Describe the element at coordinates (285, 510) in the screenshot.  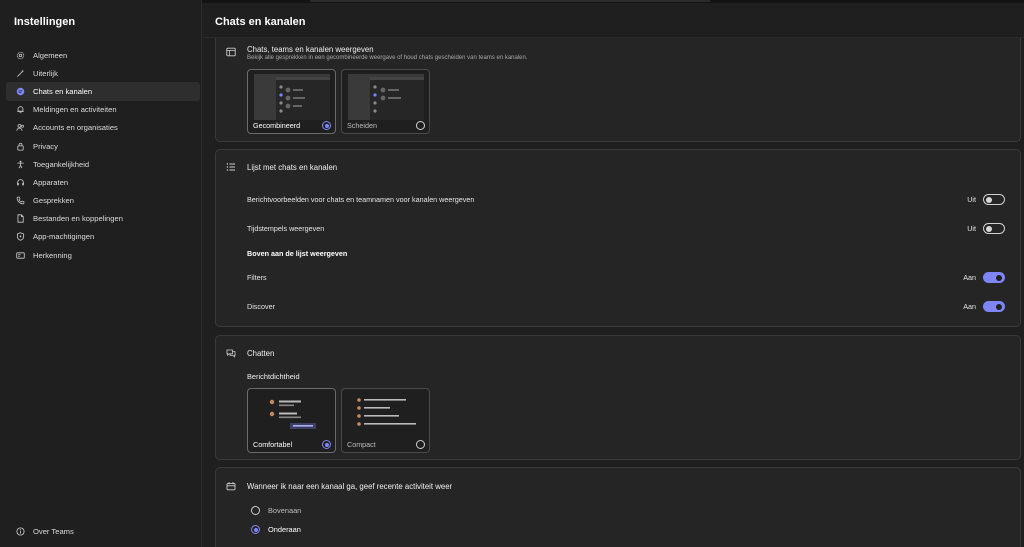
I see `option-label: Bovenaan` at that location.